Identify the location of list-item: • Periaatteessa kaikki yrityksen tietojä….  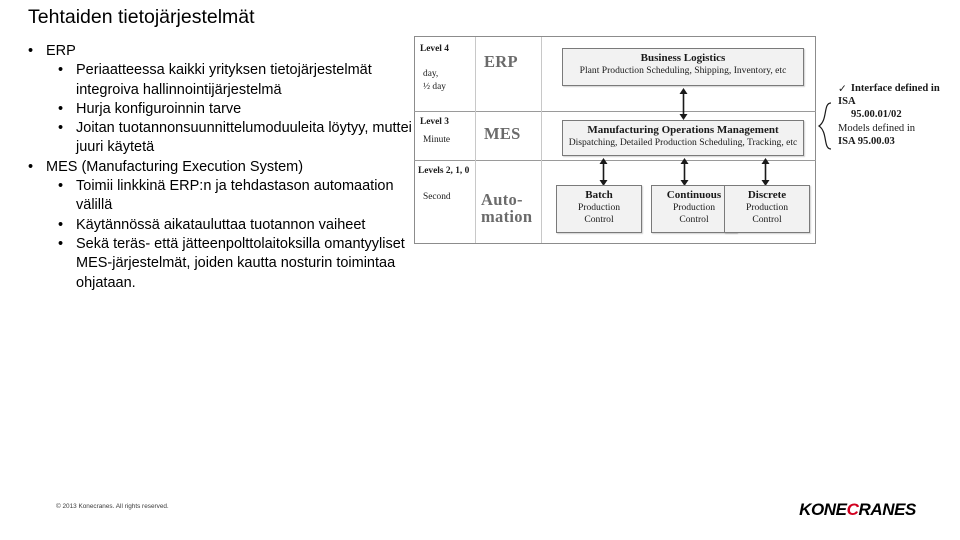
(227, 80).